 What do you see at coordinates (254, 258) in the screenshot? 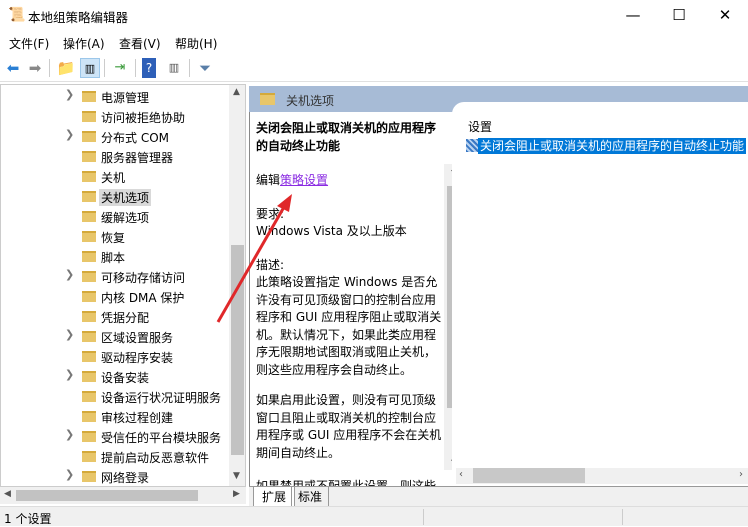
I see `annotation-arrow` at bounding box center [254, 258].